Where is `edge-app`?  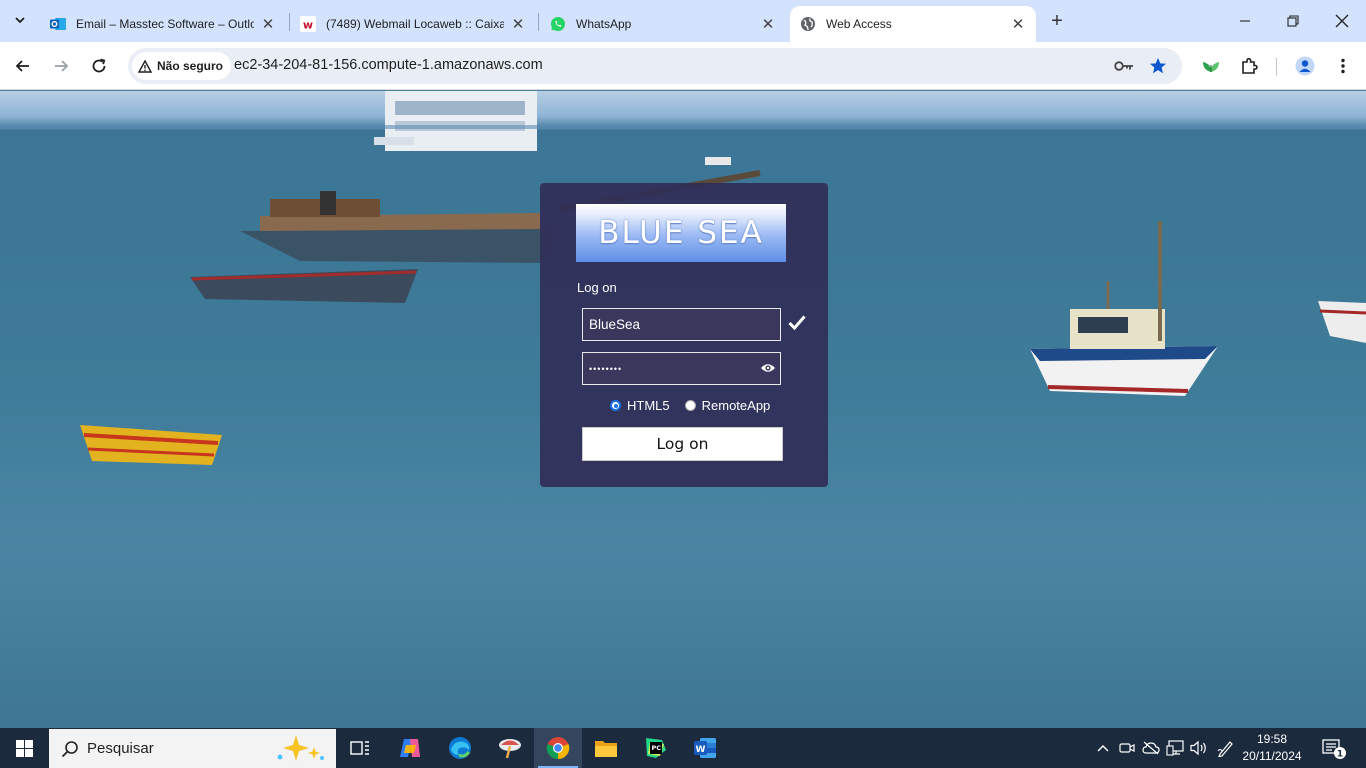 edge-app is located at coordinates (460, 748).